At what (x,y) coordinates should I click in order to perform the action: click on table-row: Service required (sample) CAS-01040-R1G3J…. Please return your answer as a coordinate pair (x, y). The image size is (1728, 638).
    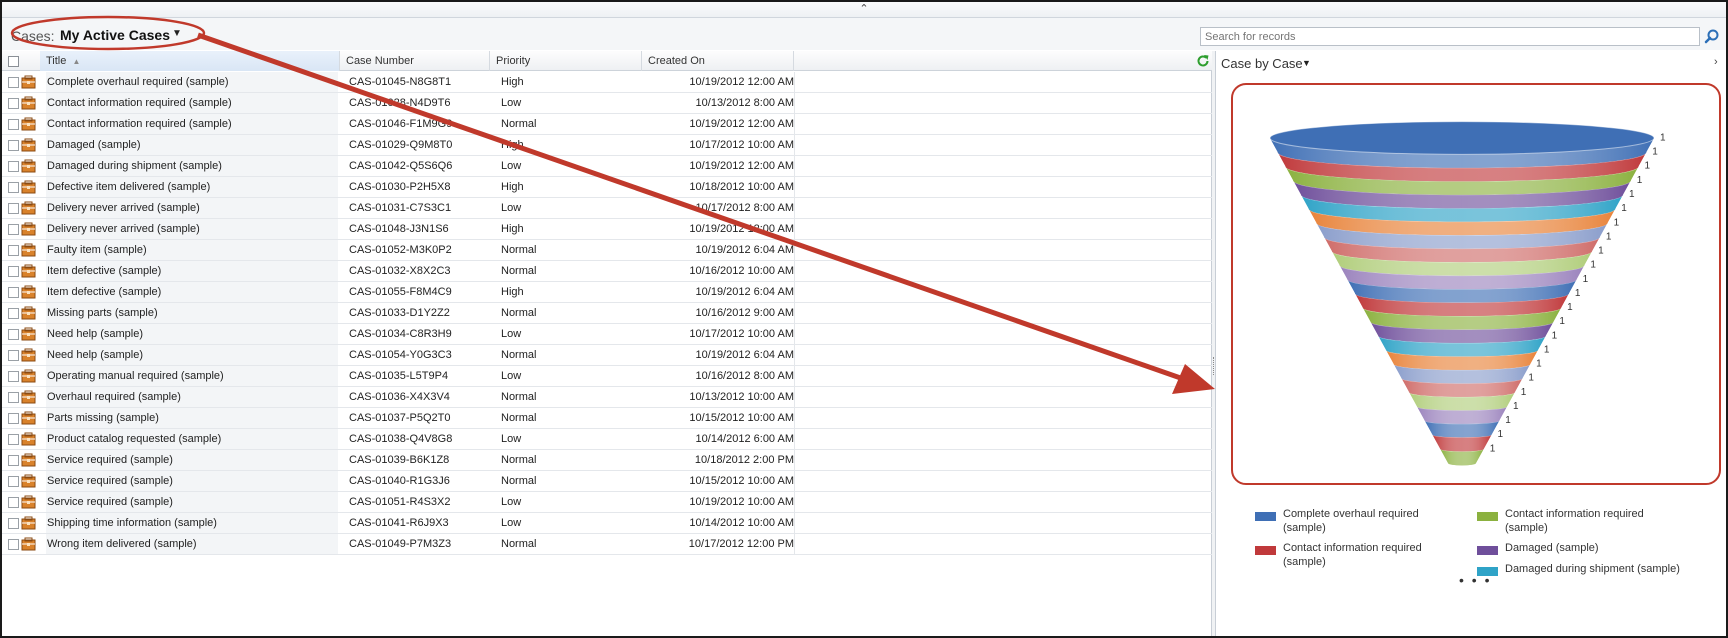
    Looking at the image, I should click on (607, 481).